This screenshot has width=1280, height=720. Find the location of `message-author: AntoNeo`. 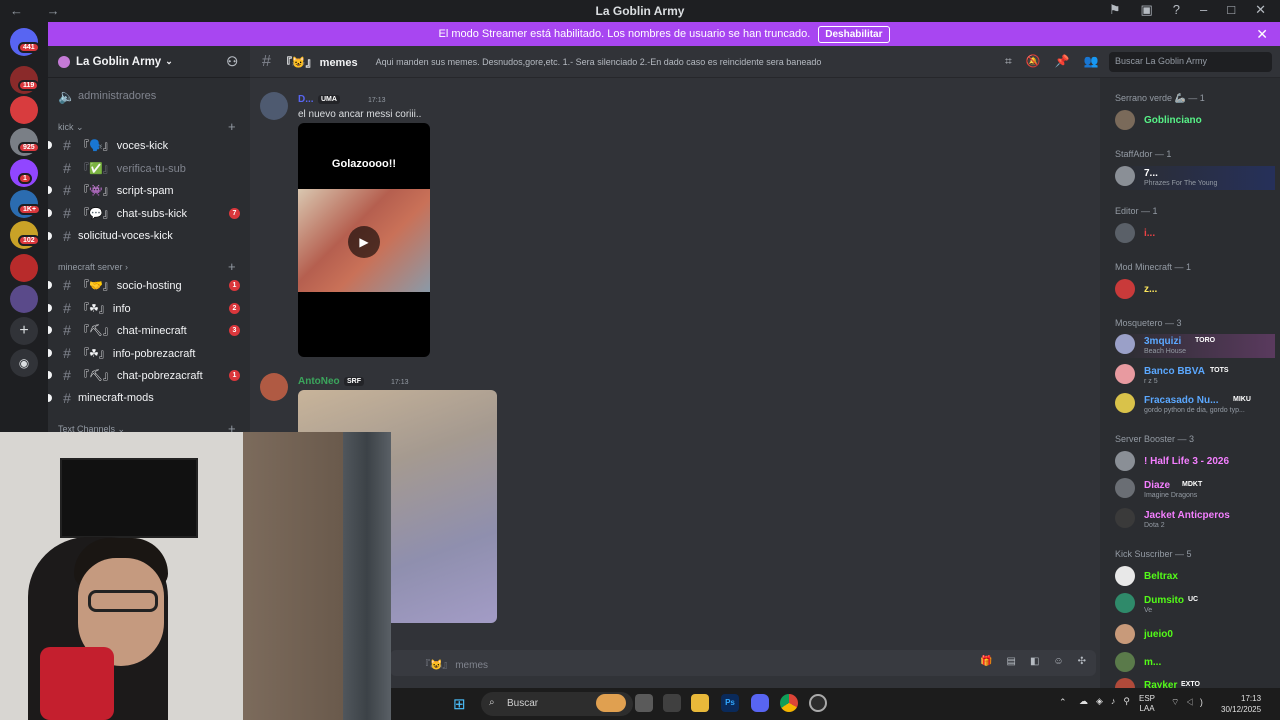

message-author: AntoNeo is located at coordinates (319, 381).